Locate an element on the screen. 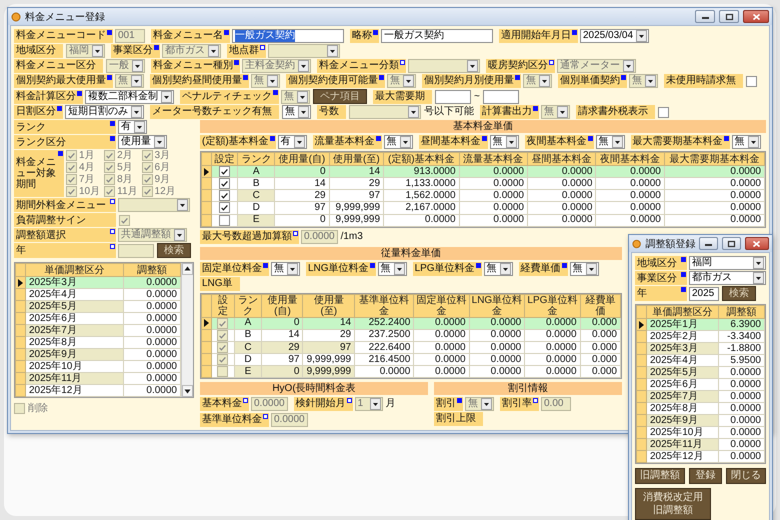 This screenshot has height=520, width=780. table-cell: 9,999,999 is located at coordinates (328, 360).